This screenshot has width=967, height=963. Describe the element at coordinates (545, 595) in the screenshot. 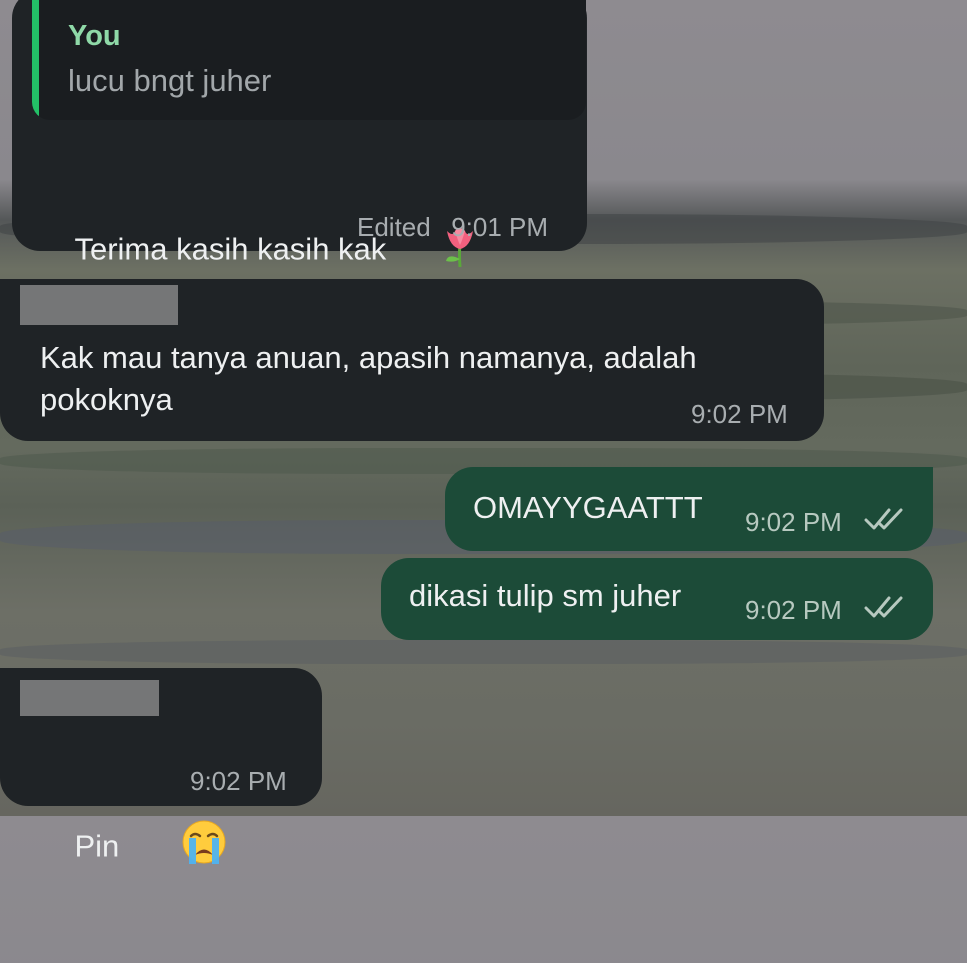

I see `message-text: dikasi tulip sm juher` at that location.